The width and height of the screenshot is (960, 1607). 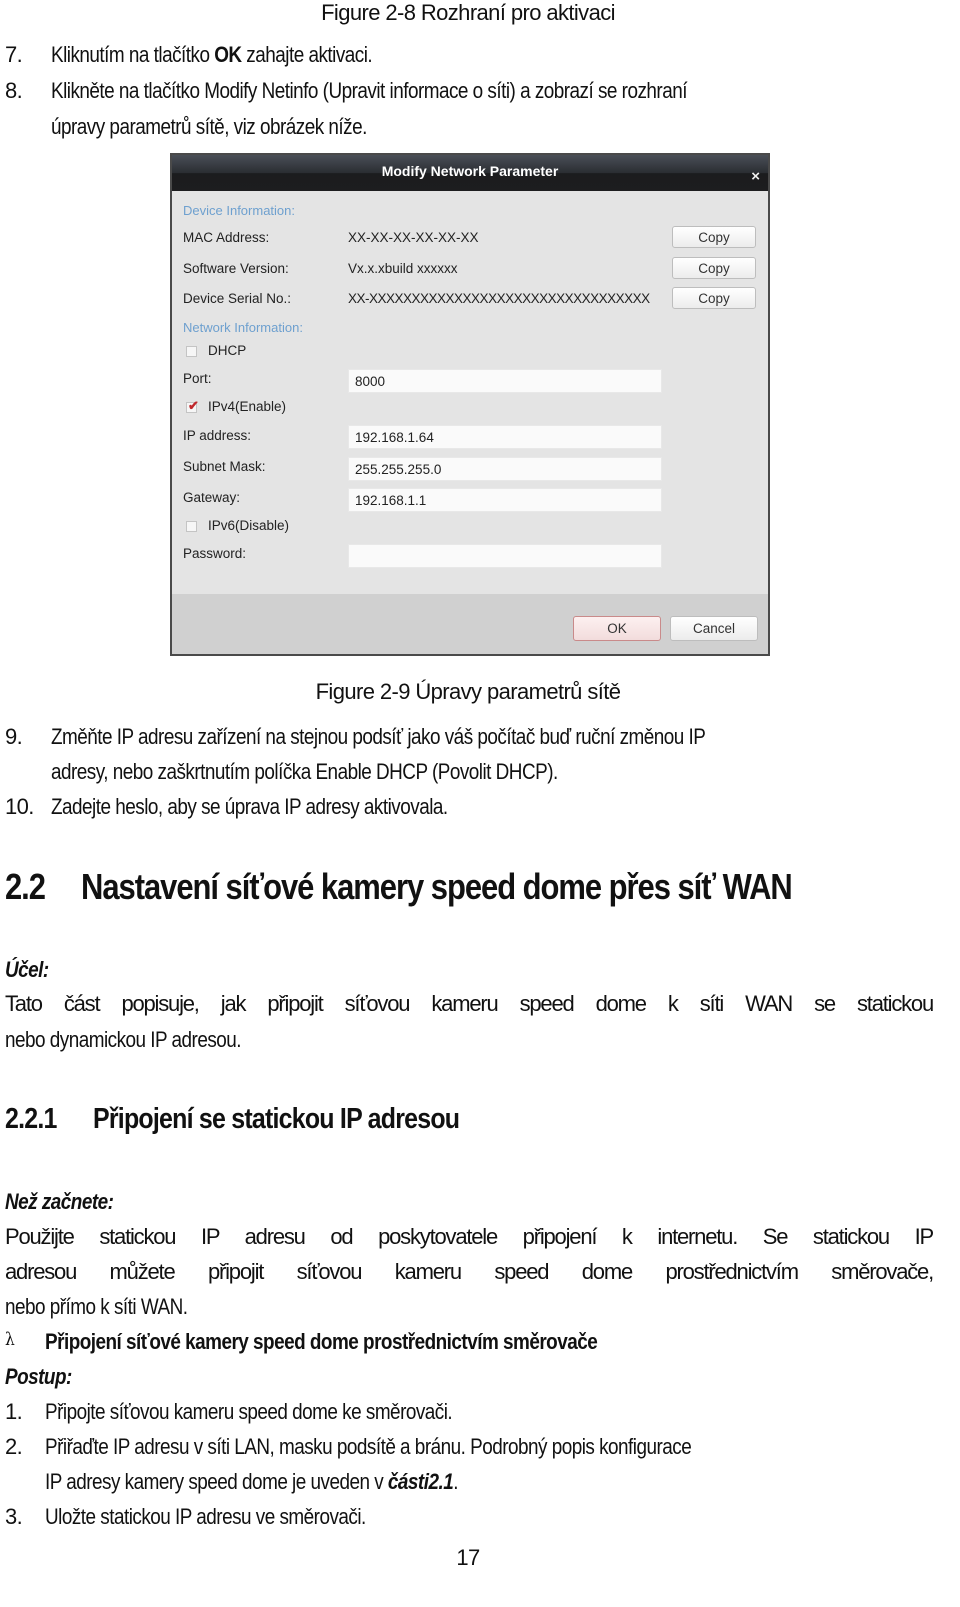 What do you see at coordinates (468, 12) in the screenshot?
I see `figure-caption-2-8: Figure 2-8 Rozhraní pro aktivaci` at bounding box center [468, 12].